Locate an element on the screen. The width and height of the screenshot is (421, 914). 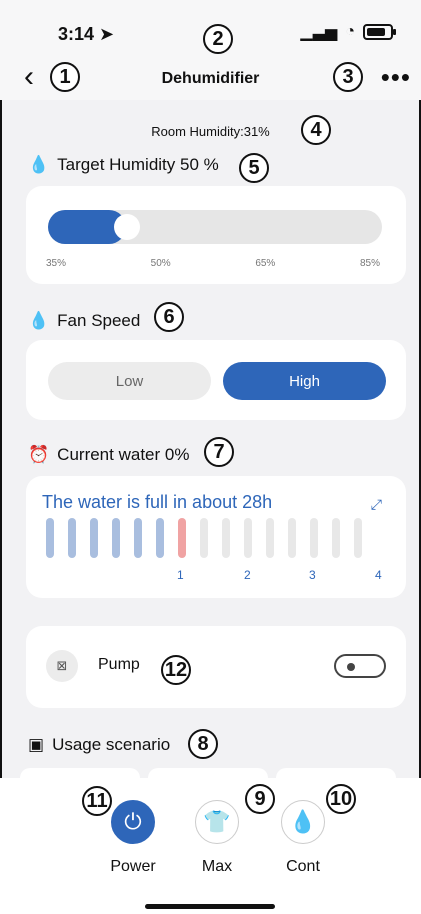
target-humidity-card: 35% 50% 65% 85% is located at coordinates (216, 235).